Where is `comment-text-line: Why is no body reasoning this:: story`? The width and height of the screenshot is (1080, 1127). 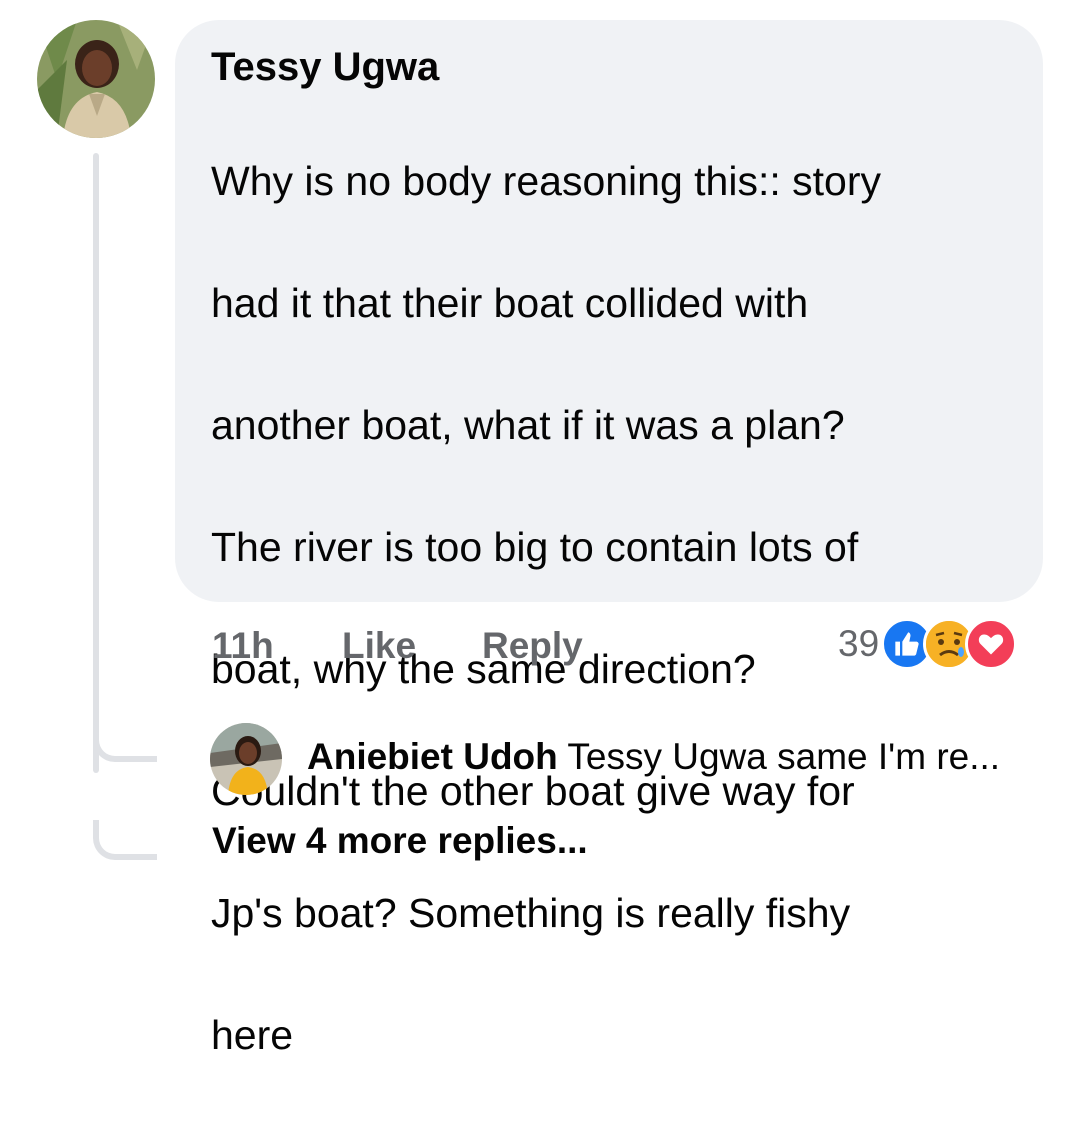 comment-text-line: Why is no body reasoning this:: story is located at coordinates (546, 181).